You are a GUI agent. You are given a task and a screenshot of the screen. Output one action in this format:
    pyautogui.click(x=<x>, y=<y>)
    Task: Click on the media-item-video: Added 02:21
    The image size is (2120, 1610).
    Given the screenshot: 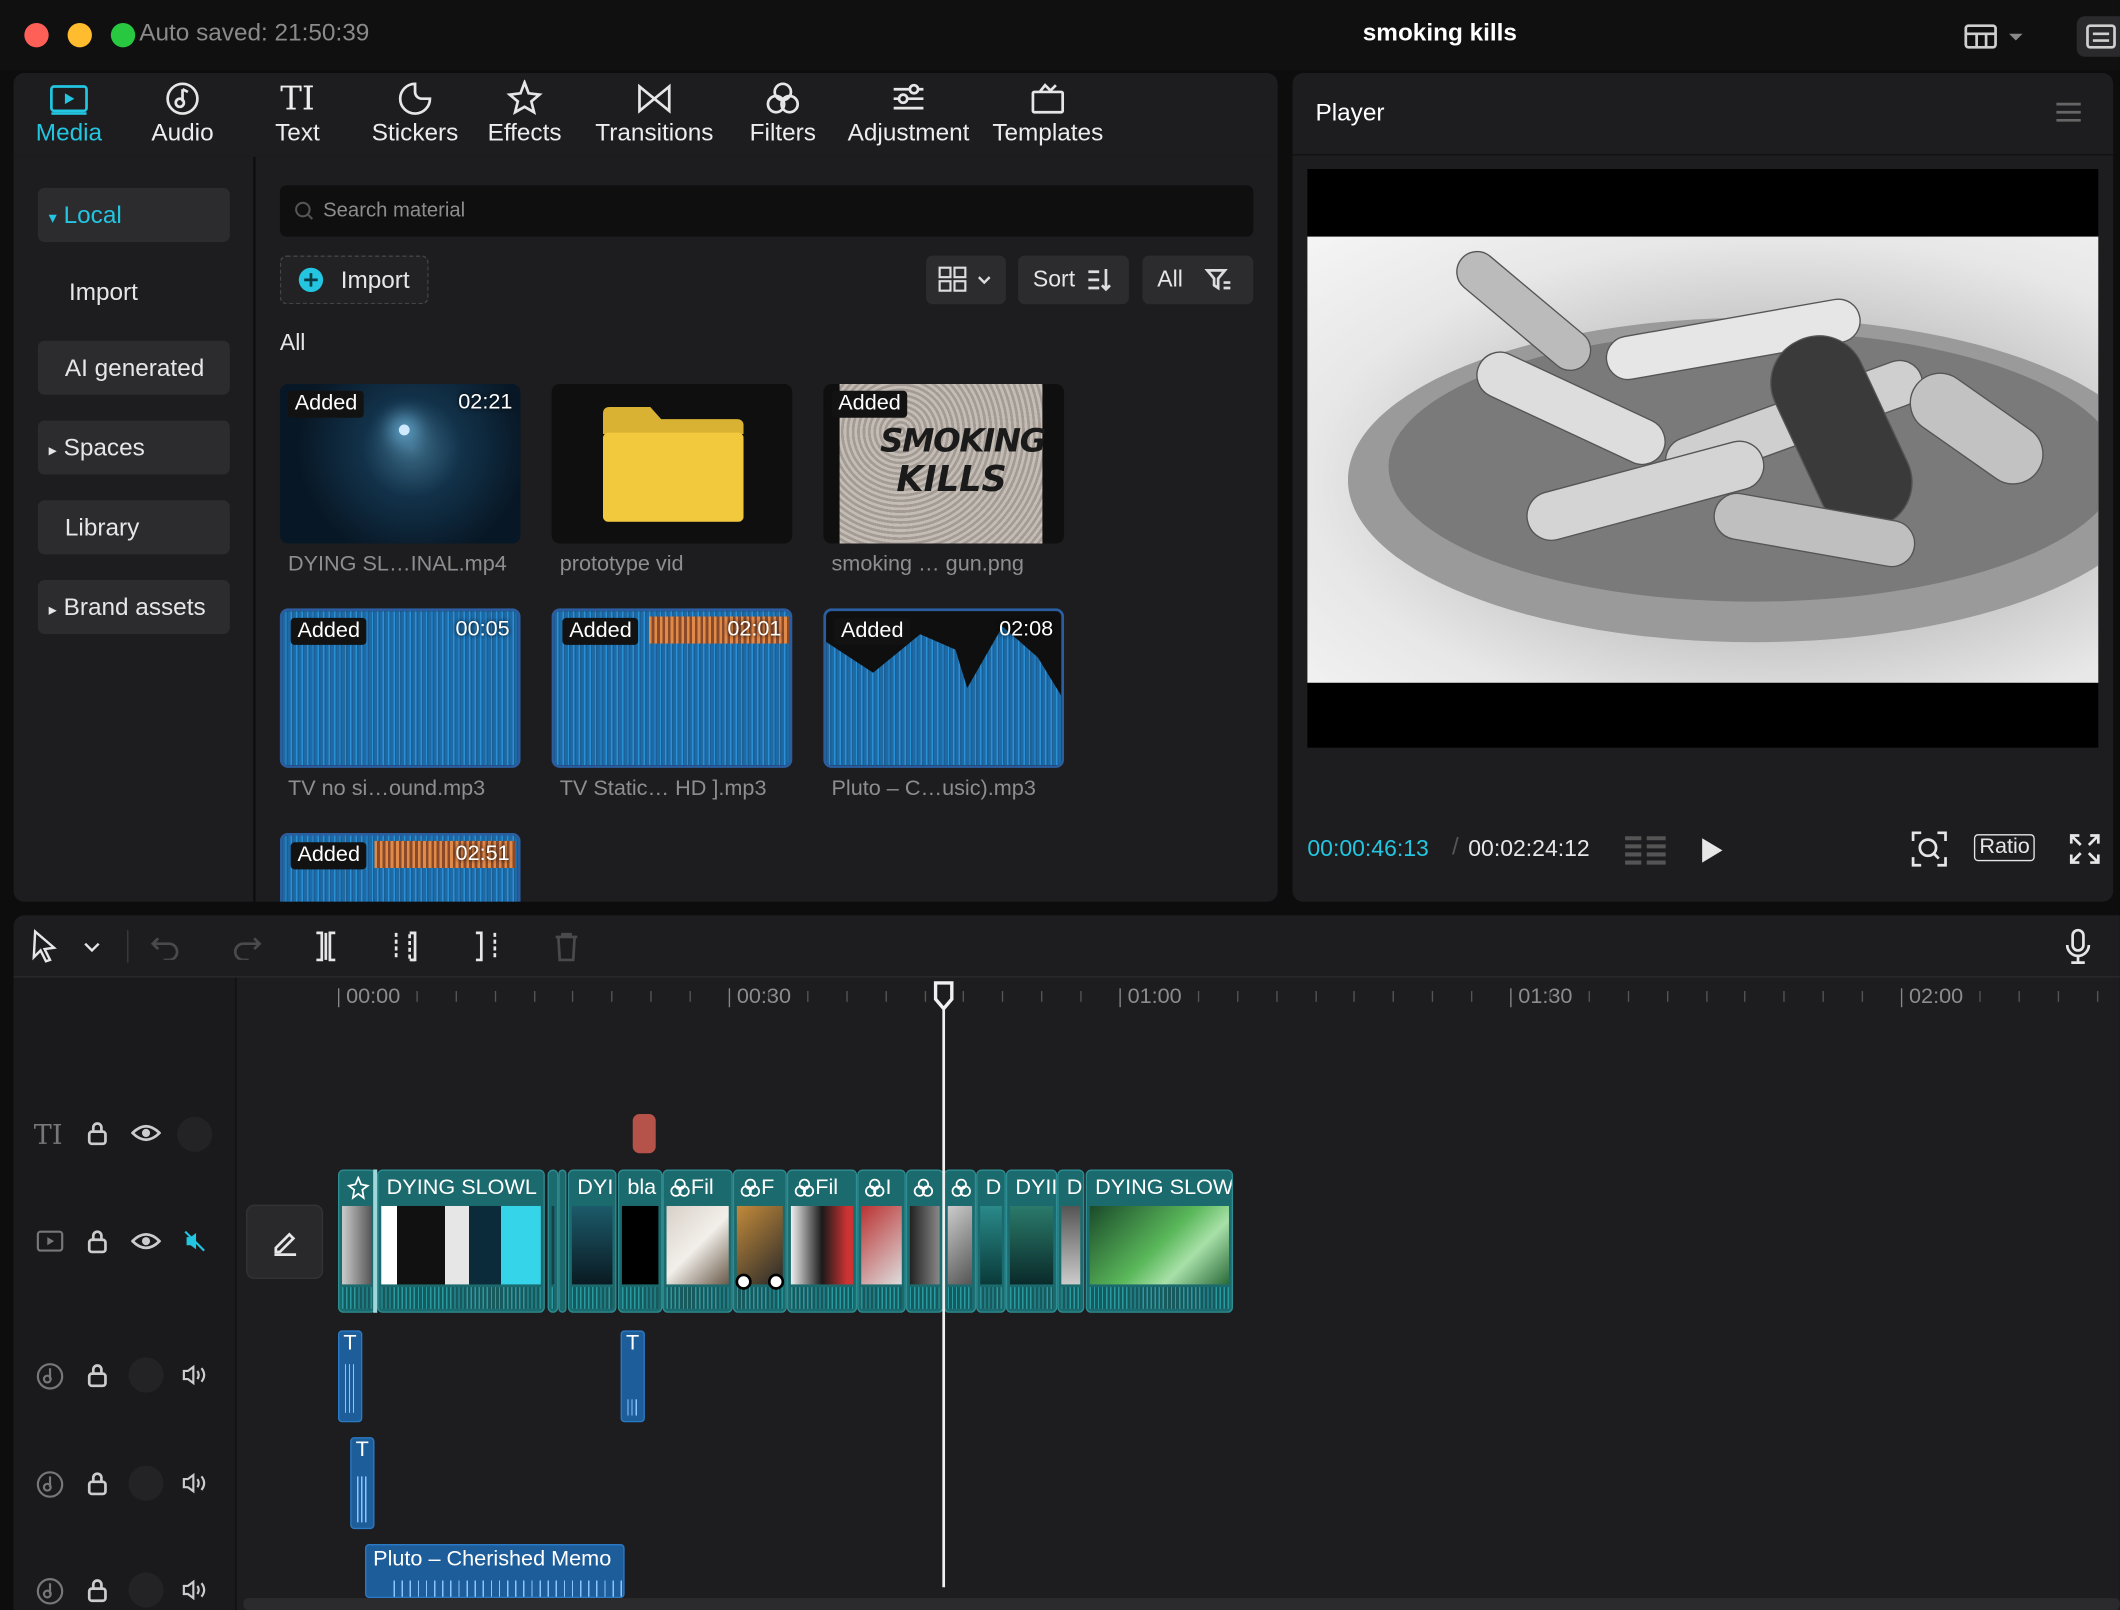 What is the action you would take?
    pyautogui.click(x=400, y=463)
    